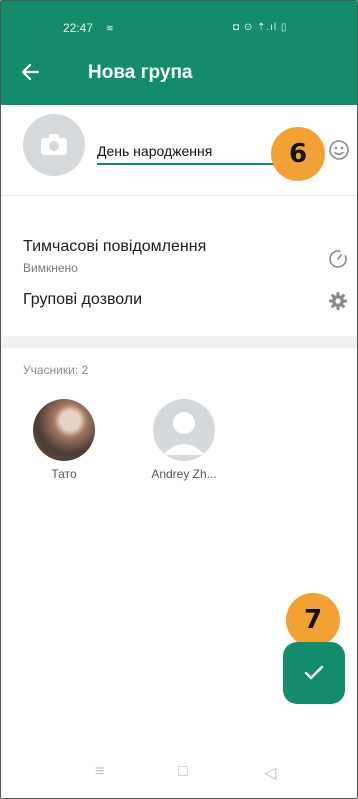  Describe the element at coordinates (338, 259) in the screenshot. I see `timer-icon` at that location.